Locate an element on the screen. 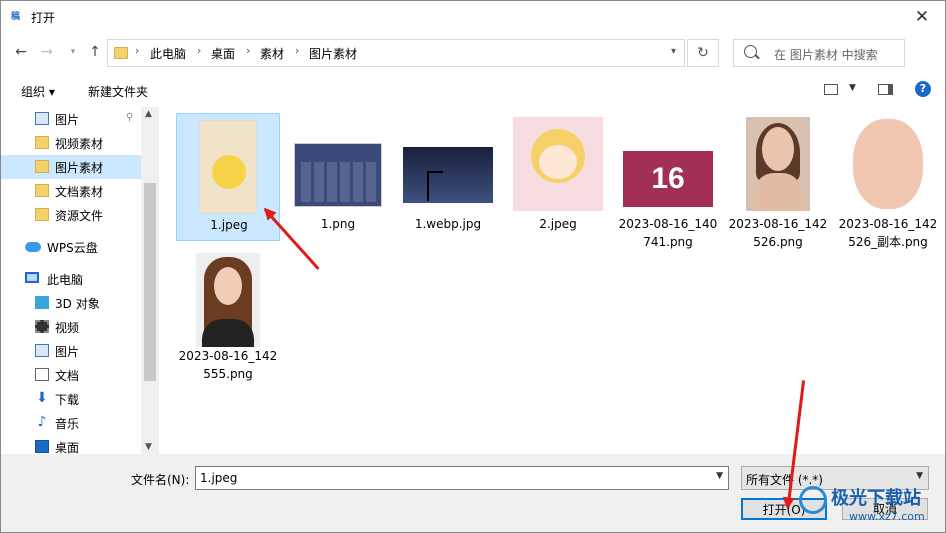 The image size is (946, 533). preview-pane-icon is located at coordinates (885, 89).